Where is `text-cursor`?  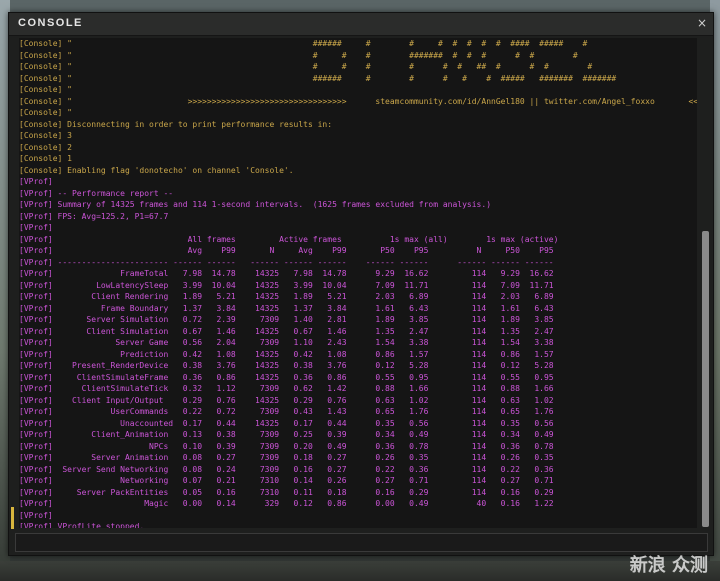
text-cursor is located at coordinates (12, 518).